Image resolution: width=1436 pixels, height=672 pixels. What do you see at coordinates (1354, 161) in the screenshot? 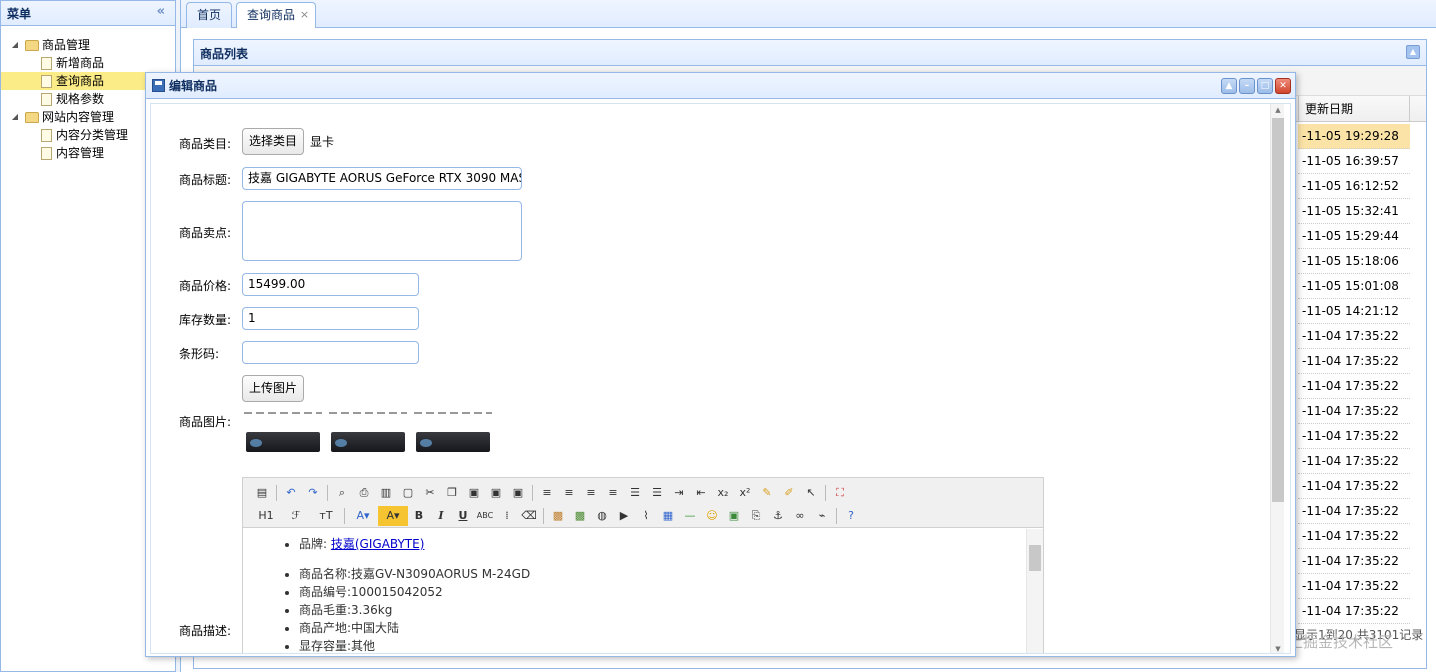
I see `table-row: -11-05 16:39:57` at bounding box center [1354, 161].